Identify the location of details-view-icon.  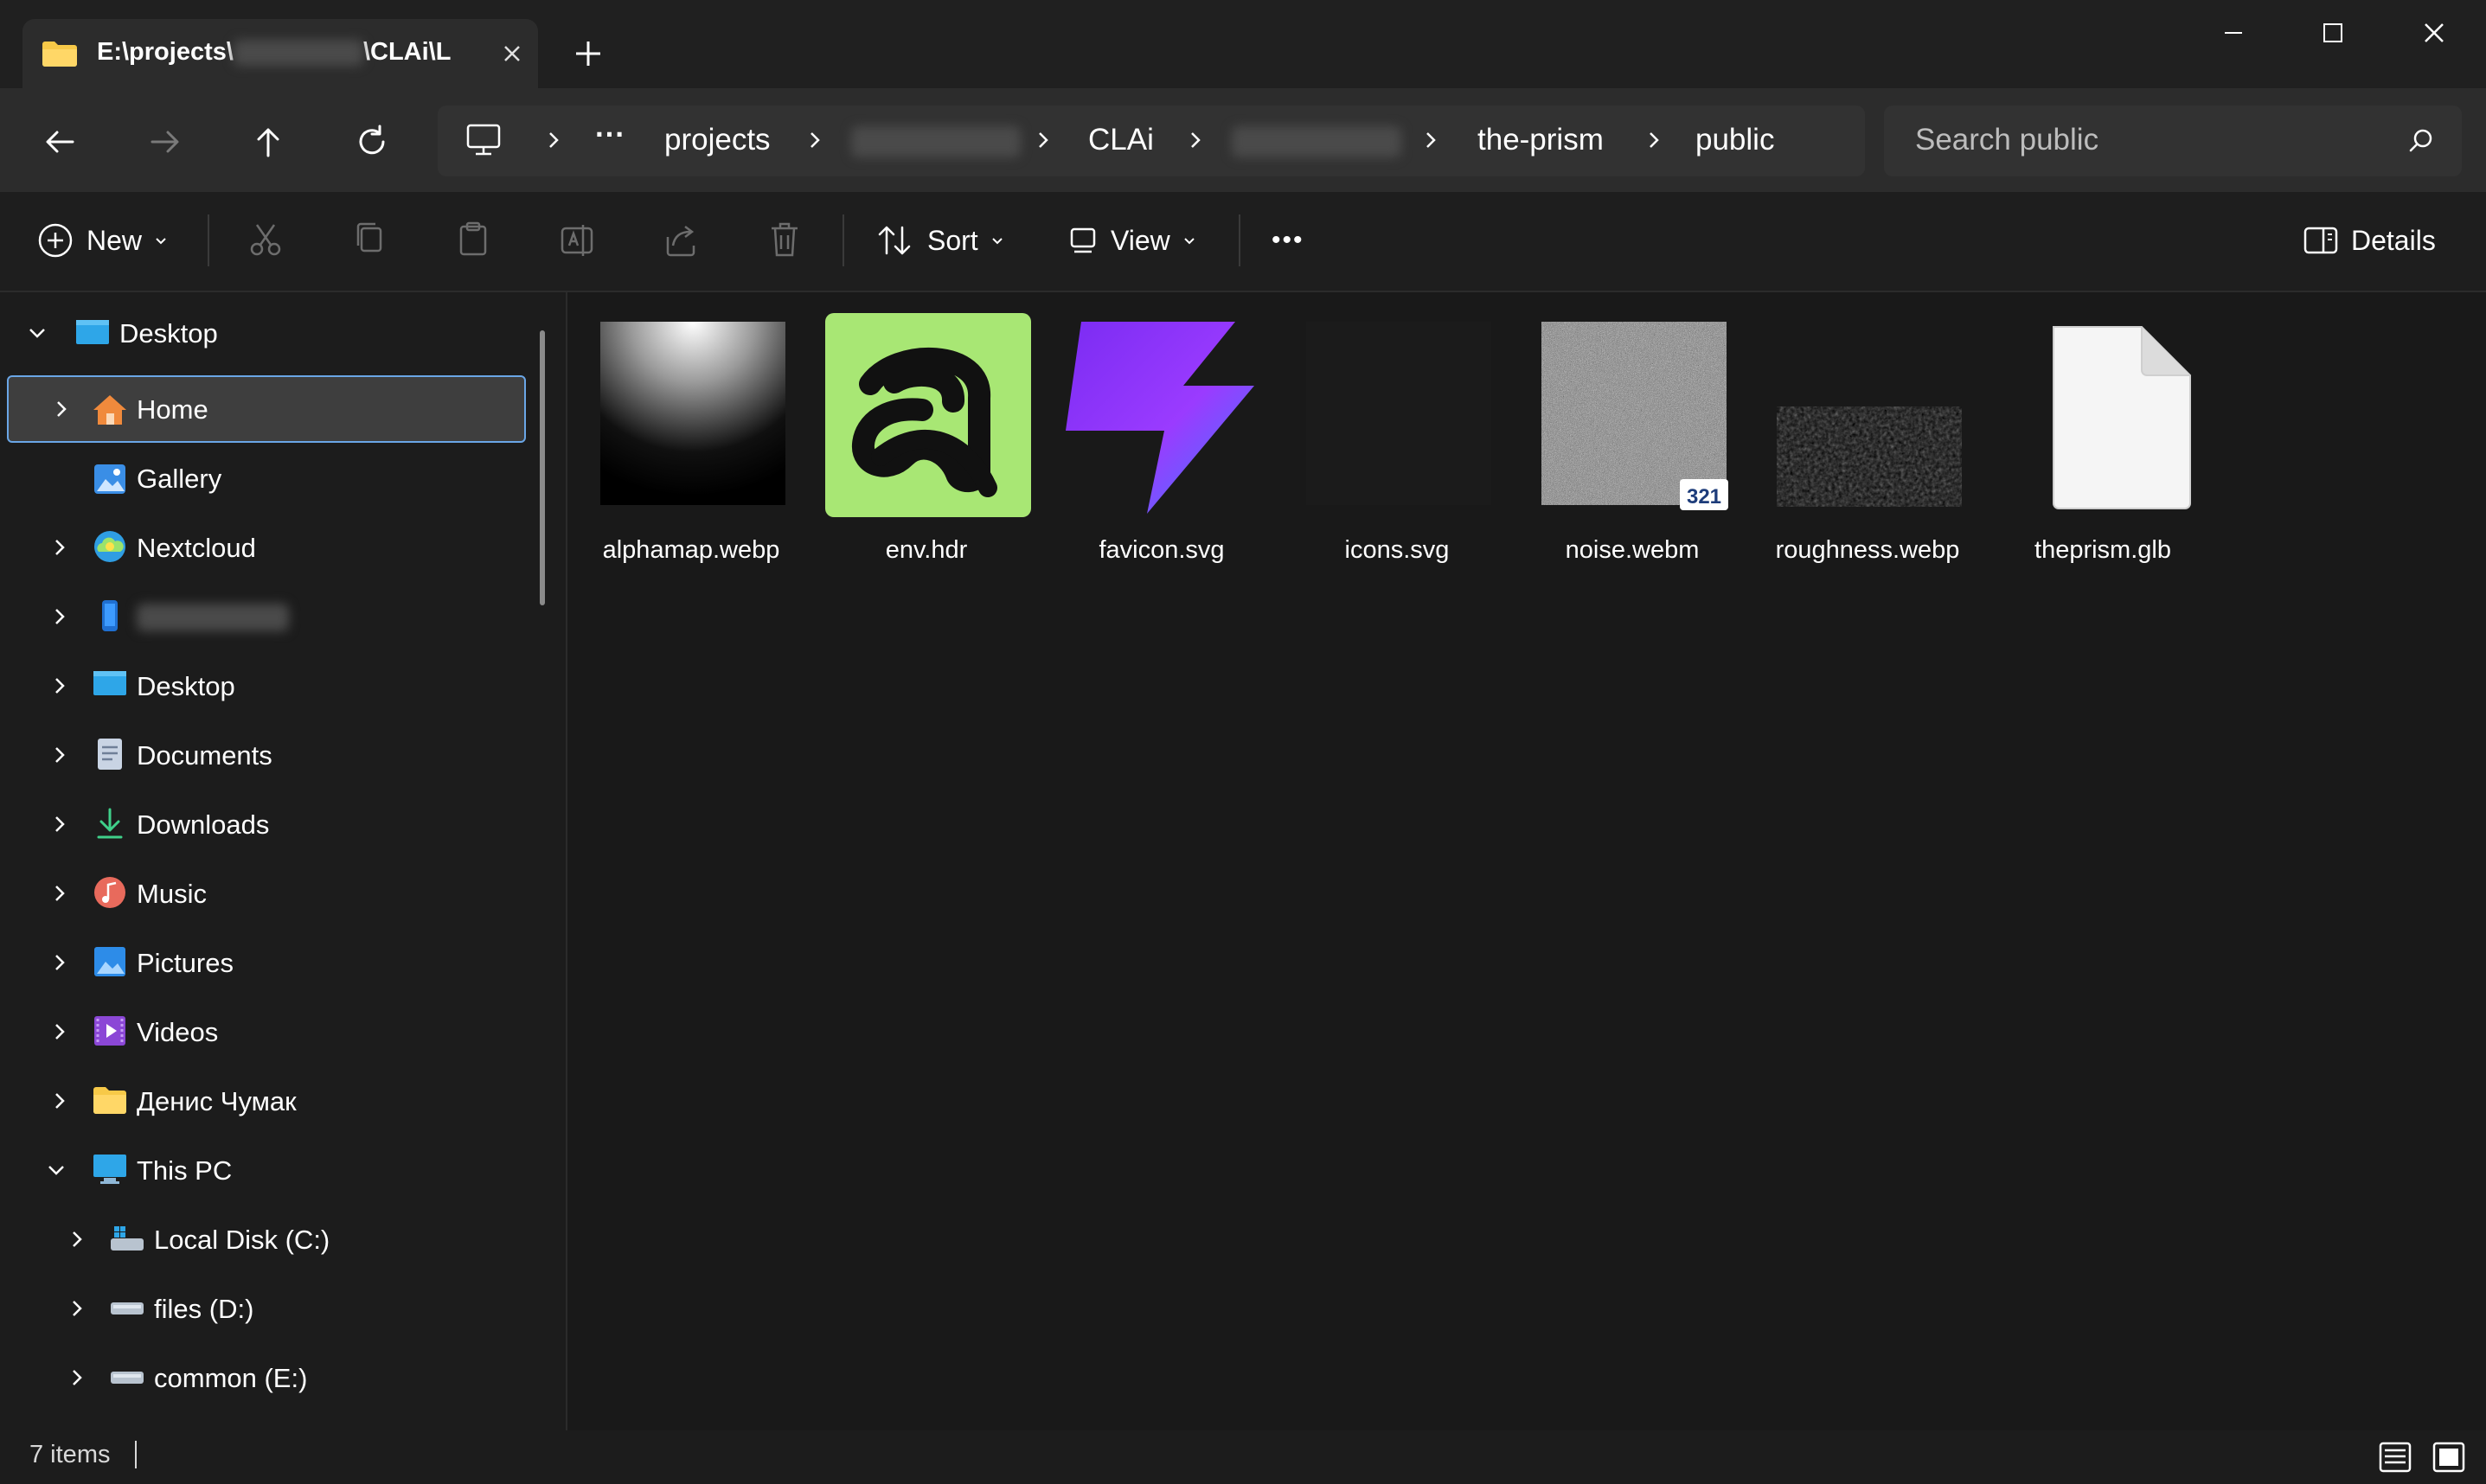
(2395, 1457).